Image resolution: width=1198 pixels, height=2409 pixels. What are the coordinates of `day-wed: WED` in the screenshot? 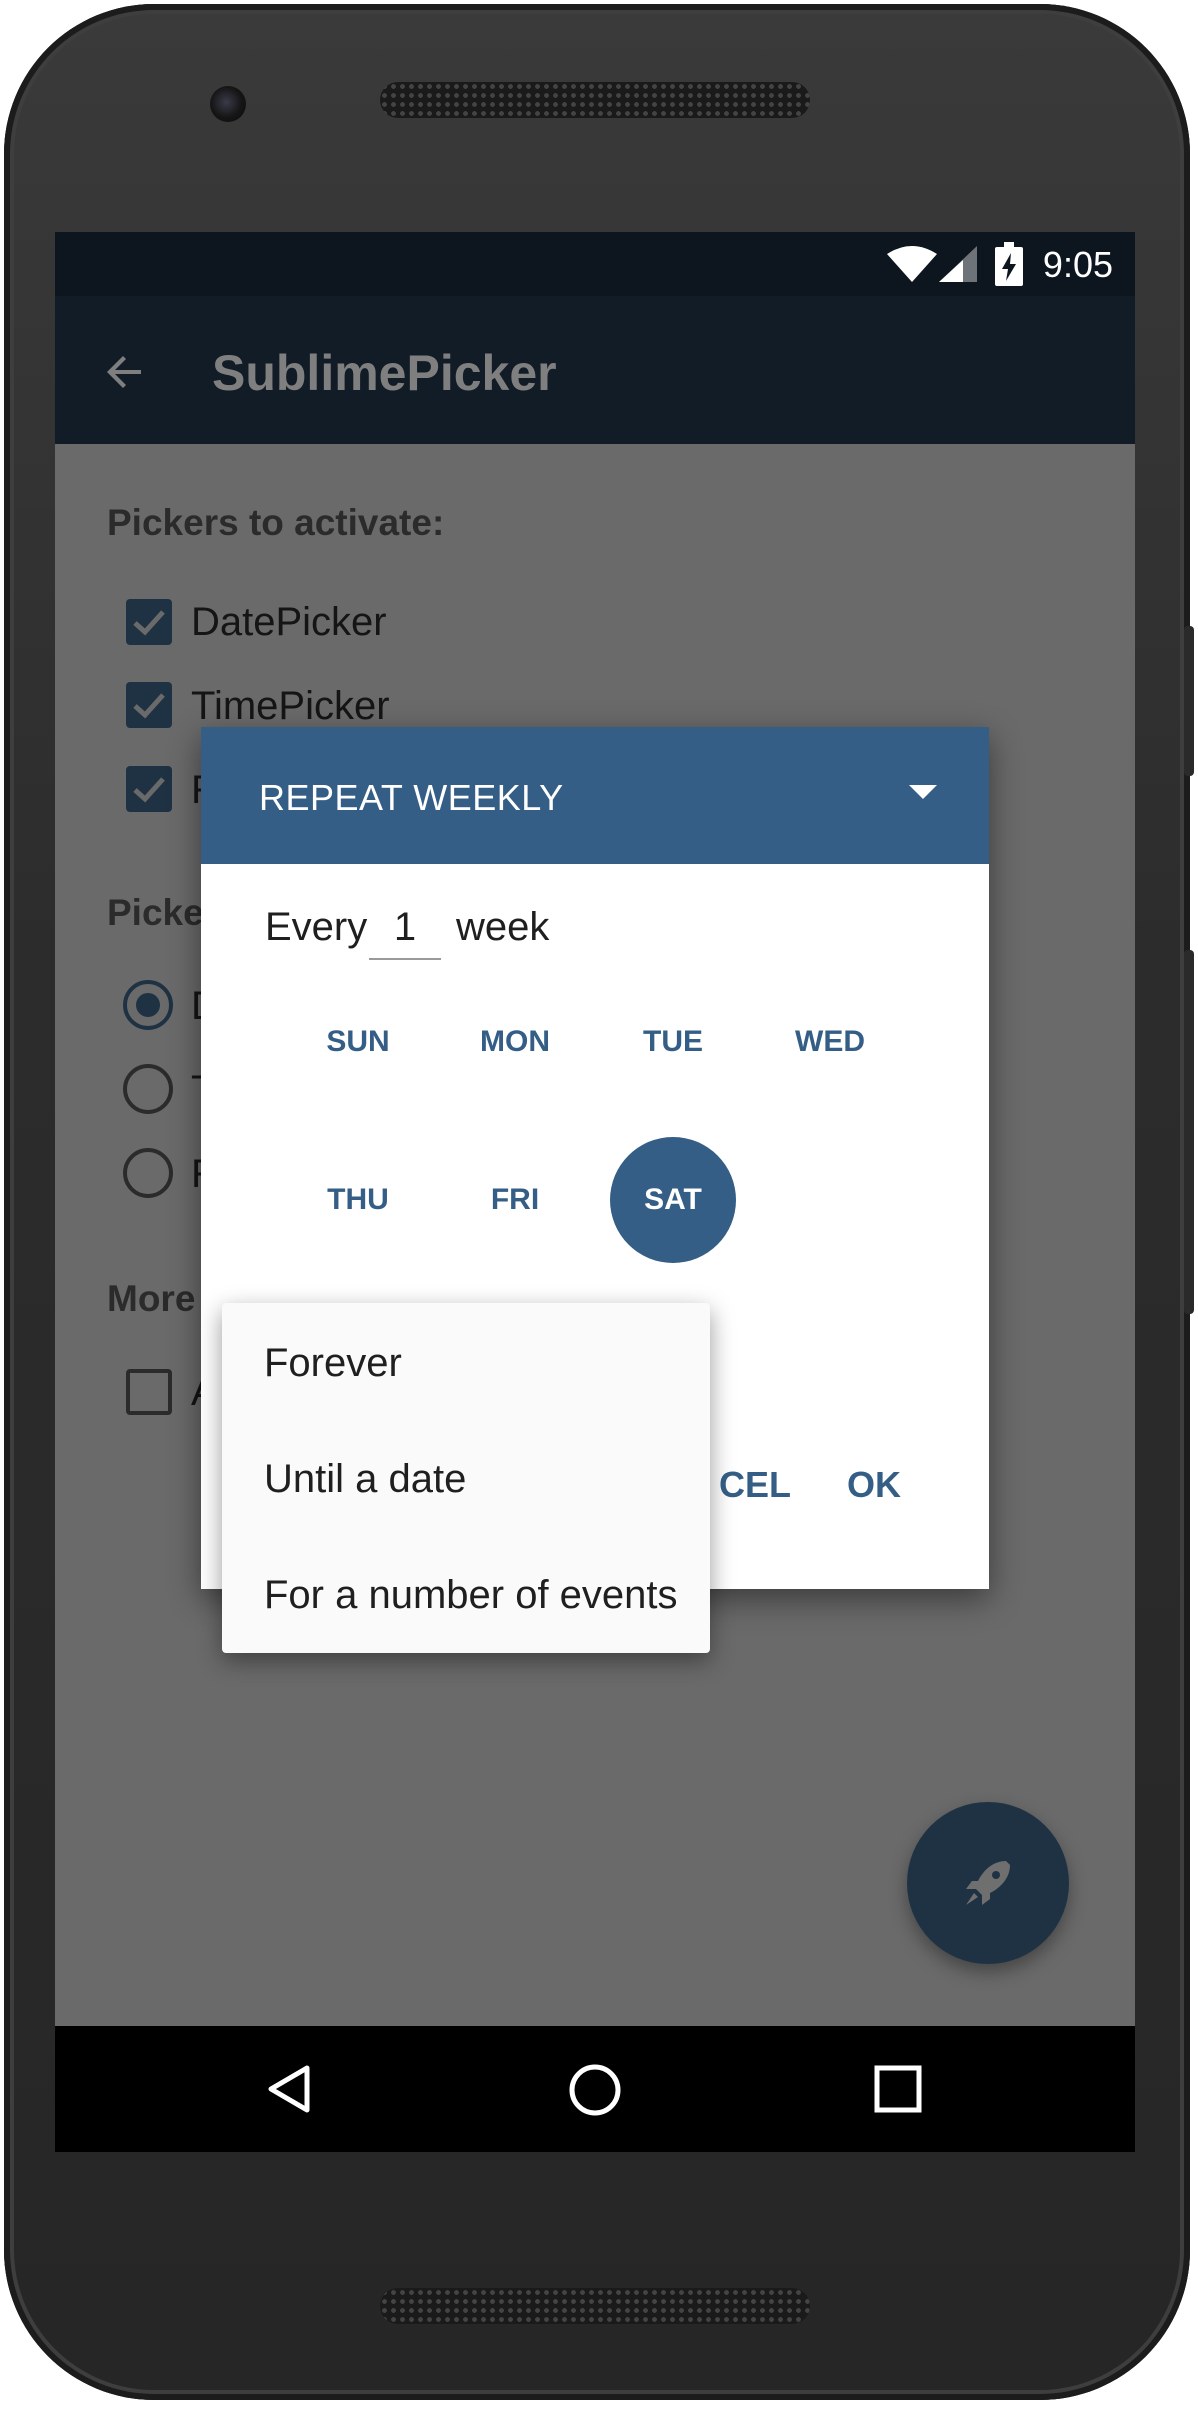 It's located at (830, 1042).